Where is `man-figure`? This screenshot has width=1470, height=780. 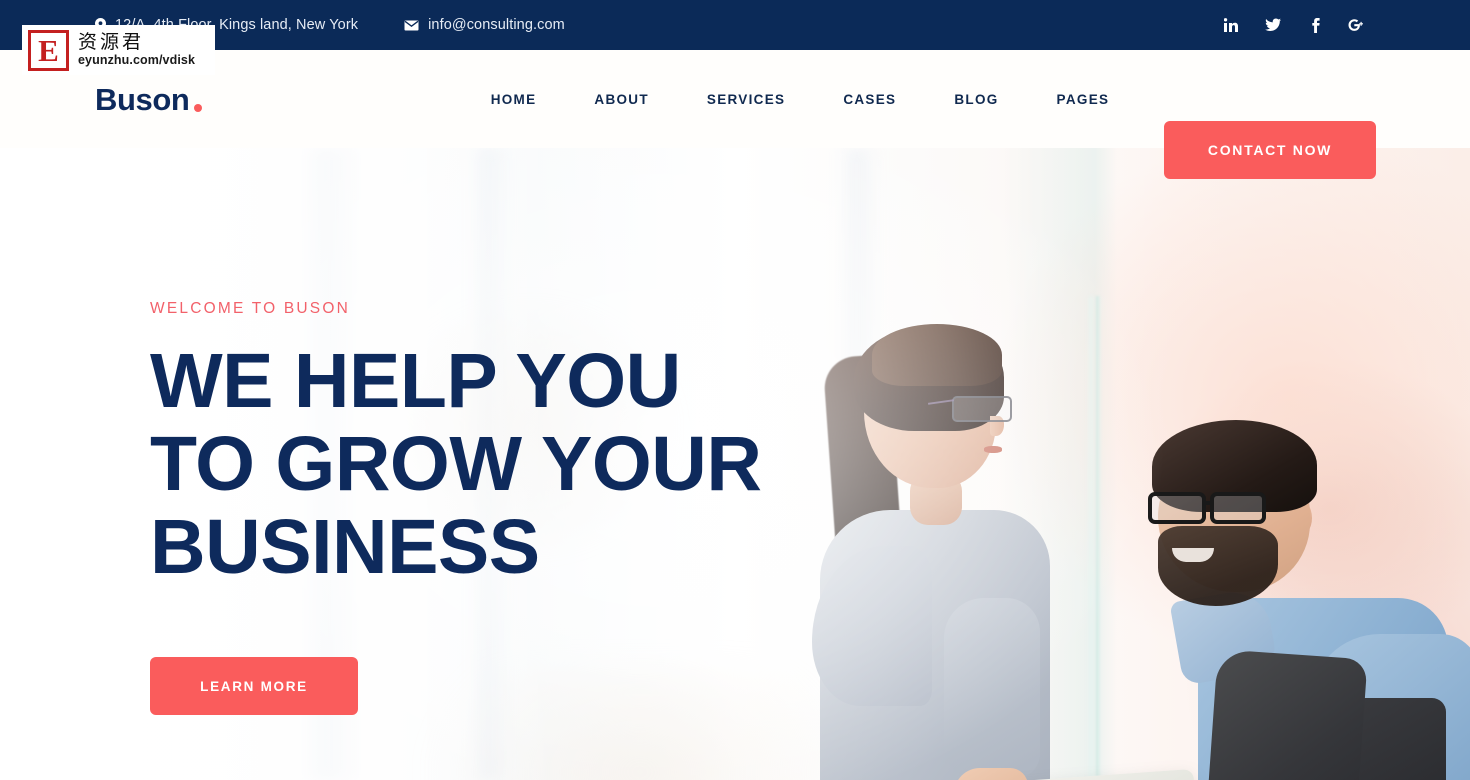 man-figure is located at coordinates (1300, 589).